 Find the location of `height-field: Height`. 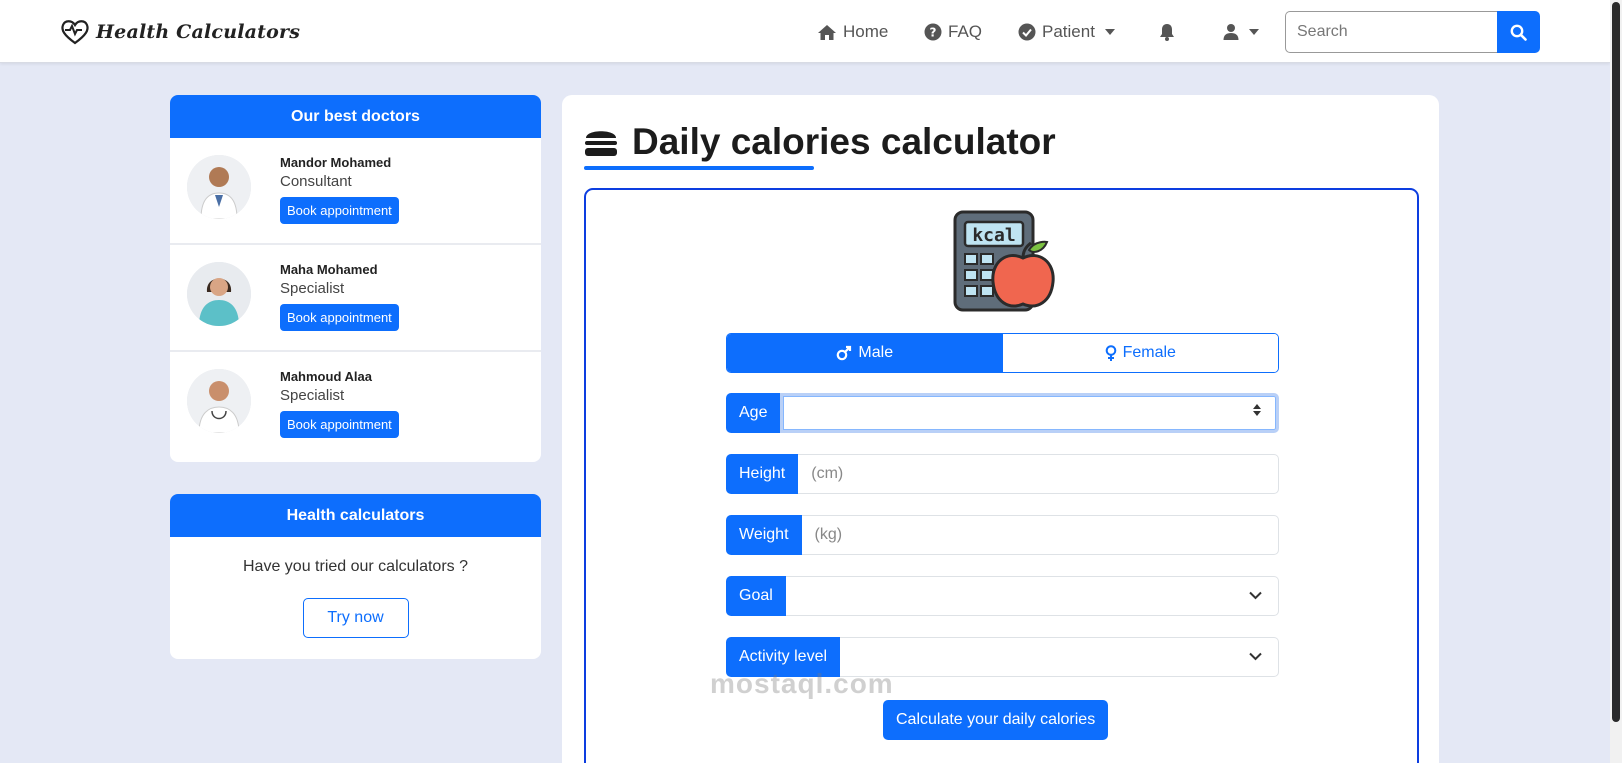

height-field: Height is located at coordinates (1002, 474).